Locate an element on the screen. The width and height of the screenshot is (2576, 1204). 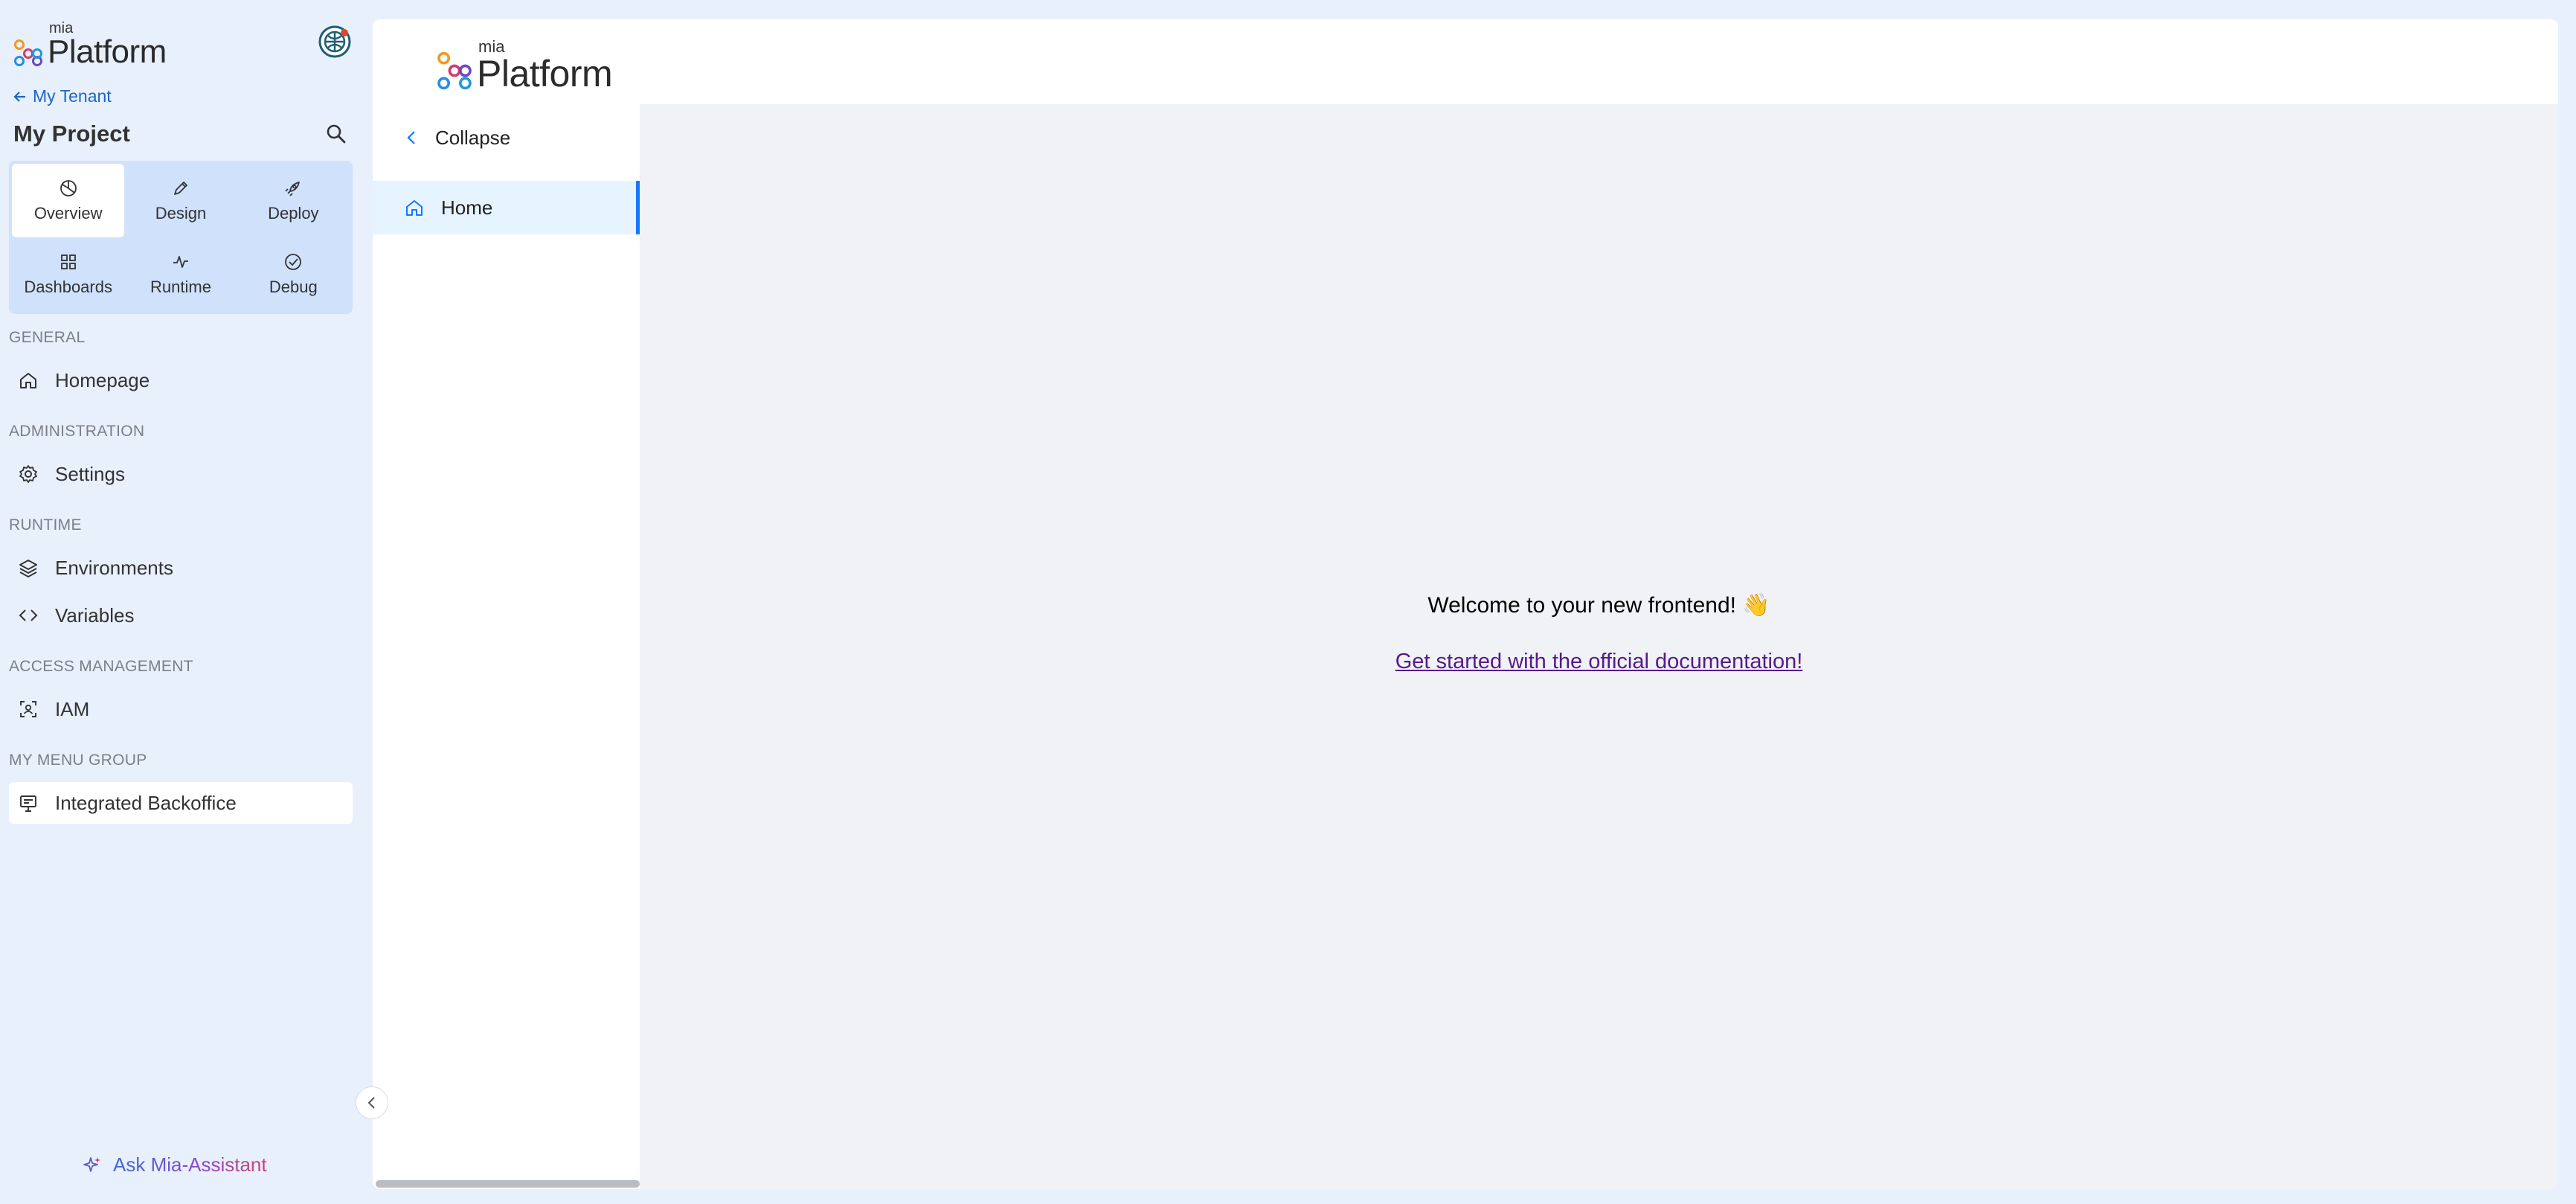
section-label: Runtime is located at coordinates (180, 286).